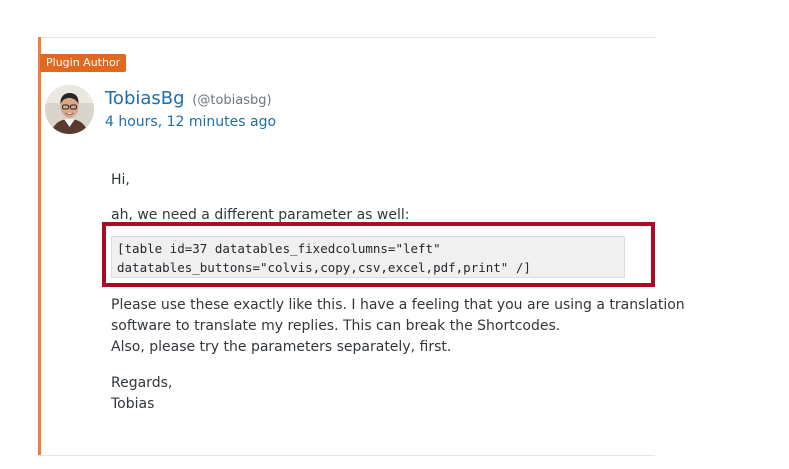 Image resolution: width=789 pixels, height=469 pixels. What do you see at coordinates (120, 180) in the screenshot?
I see `greeting-text: Hi,` at bounding box center [120, 180].